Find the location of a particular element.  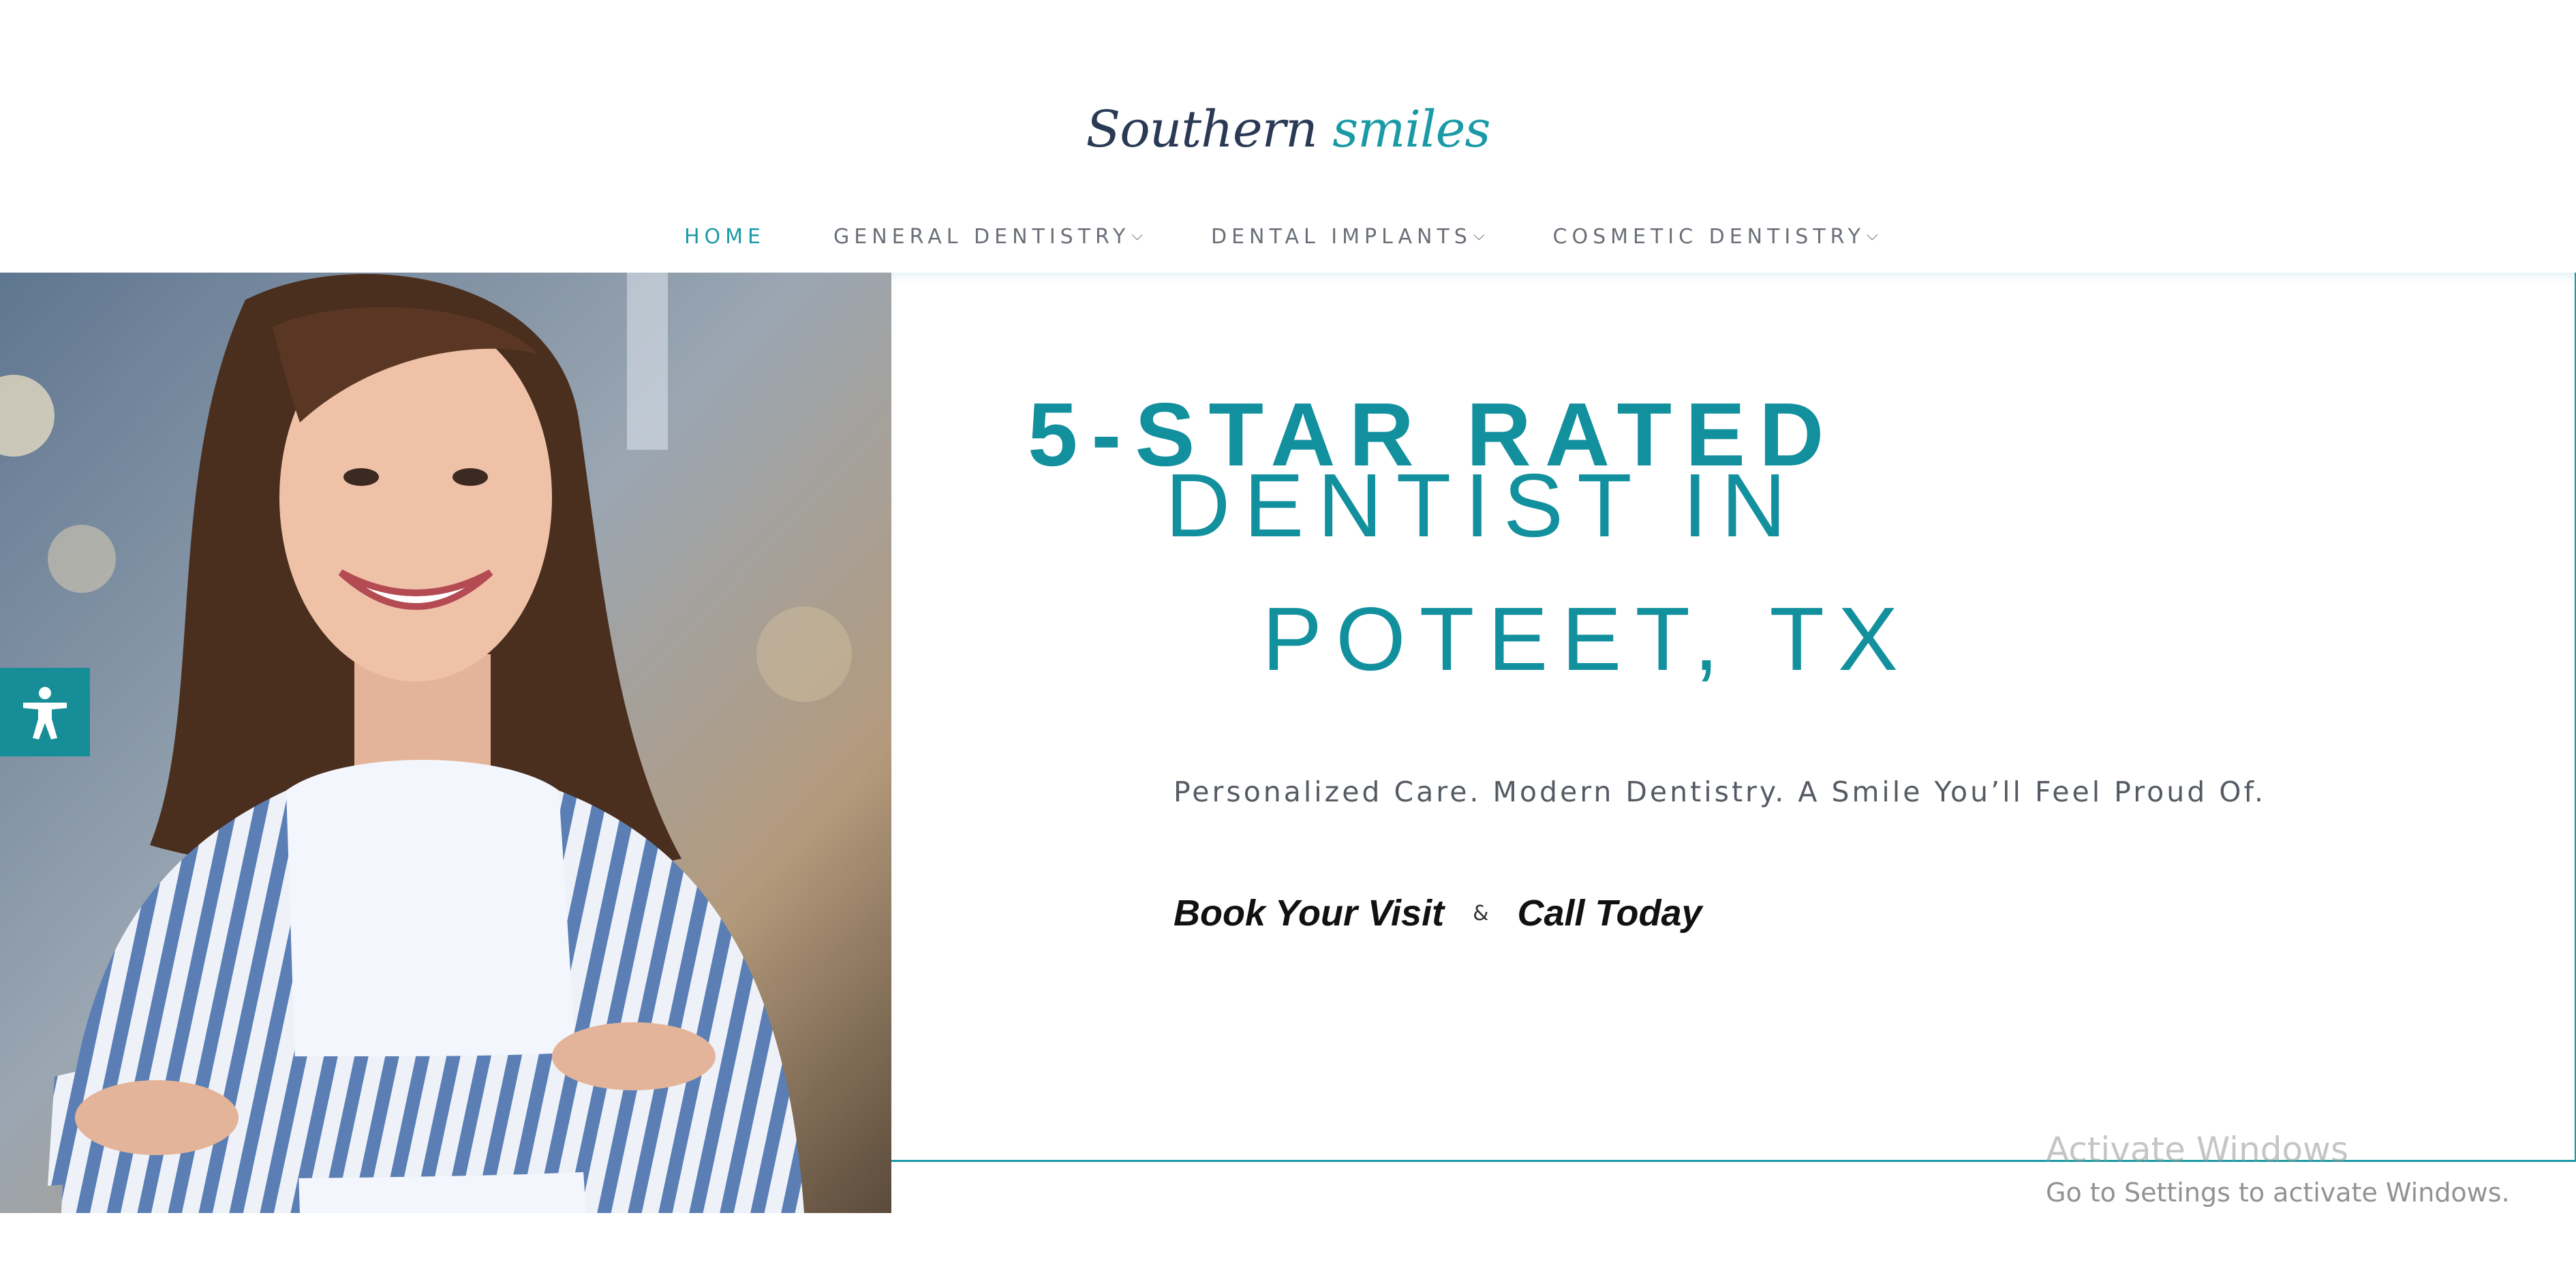

logo-word-smiles: smiles is located at coordinates (1411, 129).